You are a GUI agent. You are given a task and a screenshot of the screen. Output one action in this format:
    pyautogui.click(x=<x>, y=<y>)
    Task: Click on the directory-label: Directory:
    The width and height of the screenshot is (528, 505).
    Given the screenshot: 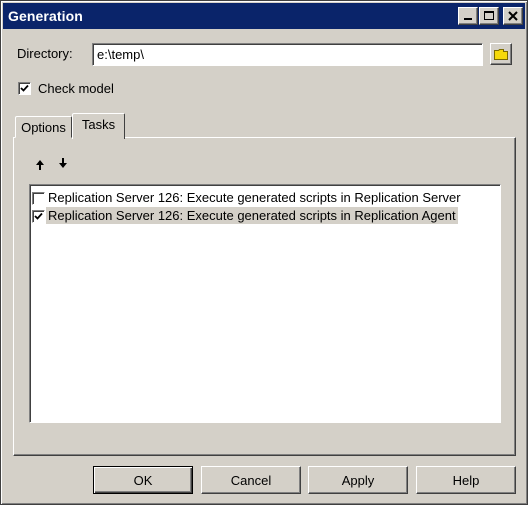 What is the action you would take?
    pyautogui.click(x=45, y=53)
    